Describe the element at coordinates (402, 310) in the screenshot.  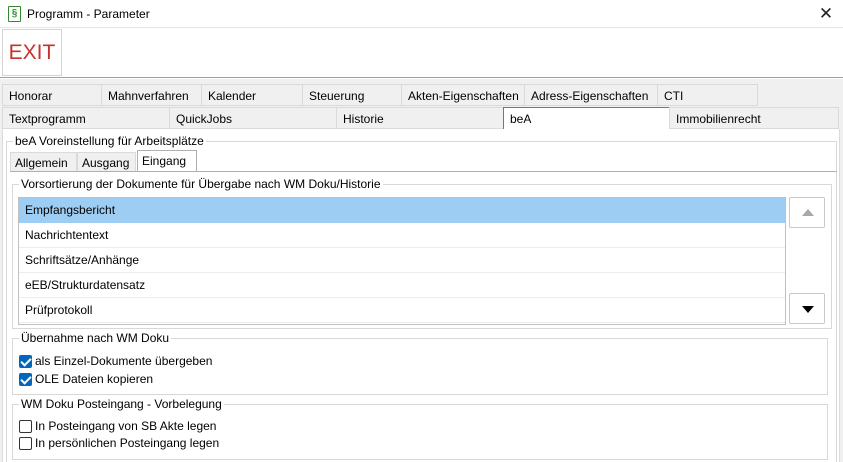
I see `list-item: Prüfprotokoll` at that location.